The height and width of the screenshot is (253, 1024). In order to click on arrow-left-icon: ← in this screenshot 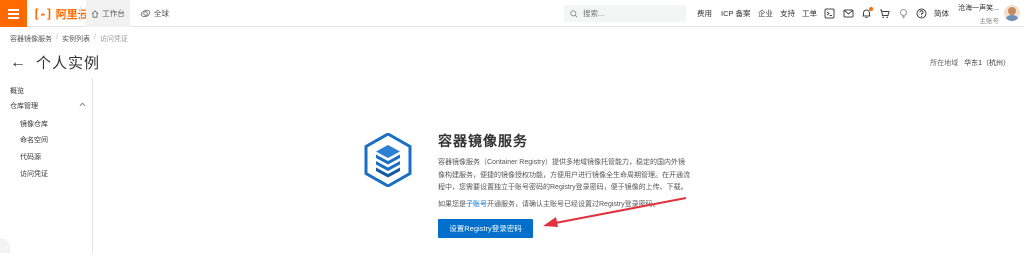, I will do `click(18, 62)`.